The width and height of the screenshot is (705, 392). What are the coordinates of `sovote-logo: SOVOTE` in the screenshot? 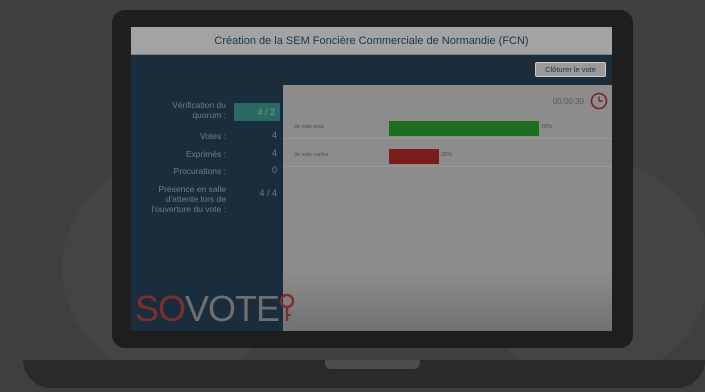 It's located at (215, 309).